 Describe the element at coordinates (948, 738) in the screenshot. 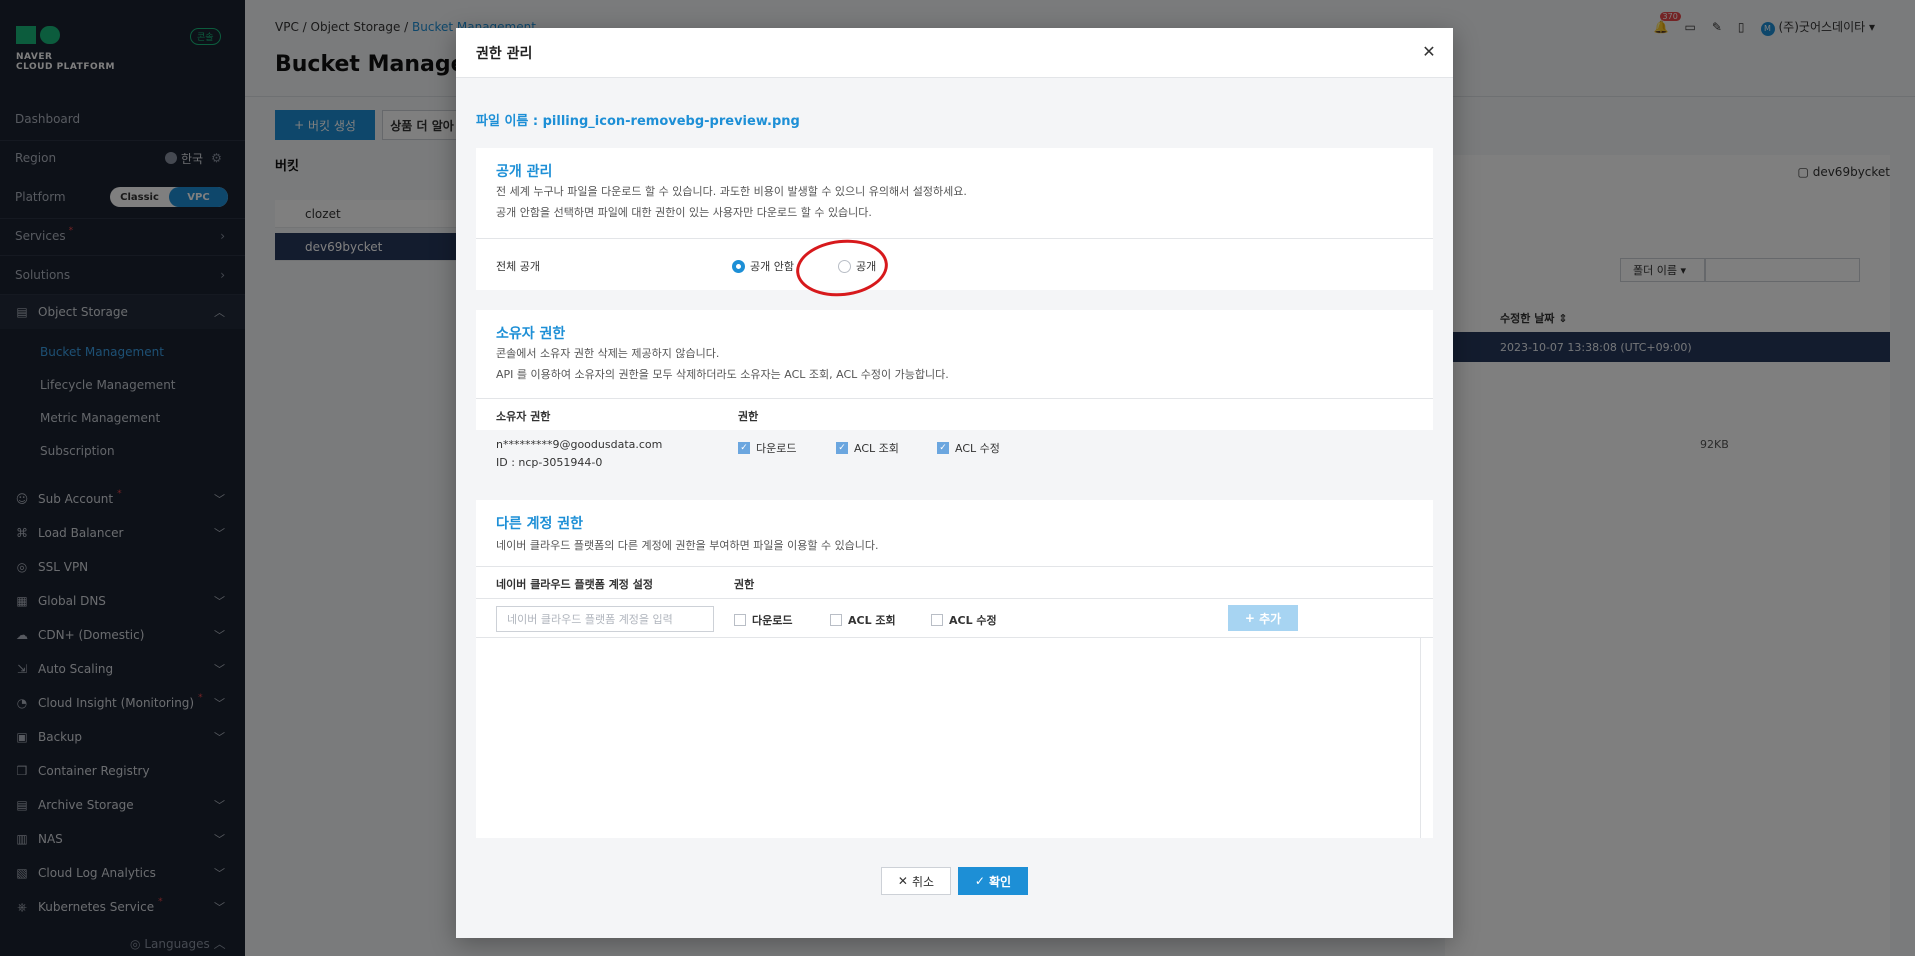

I see `account-list` at that location.